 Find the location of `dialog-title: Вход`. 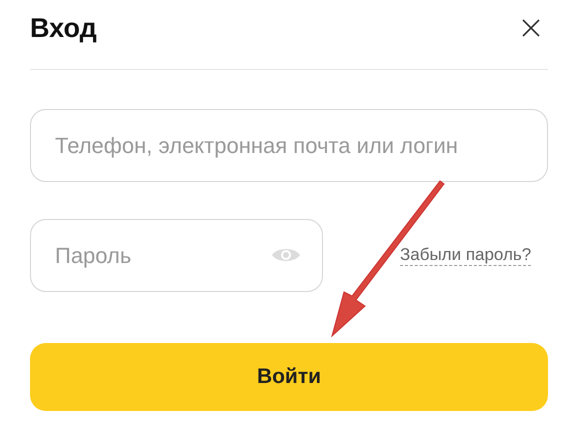

dialog-title: Вход is located at coordinates (63, 28).